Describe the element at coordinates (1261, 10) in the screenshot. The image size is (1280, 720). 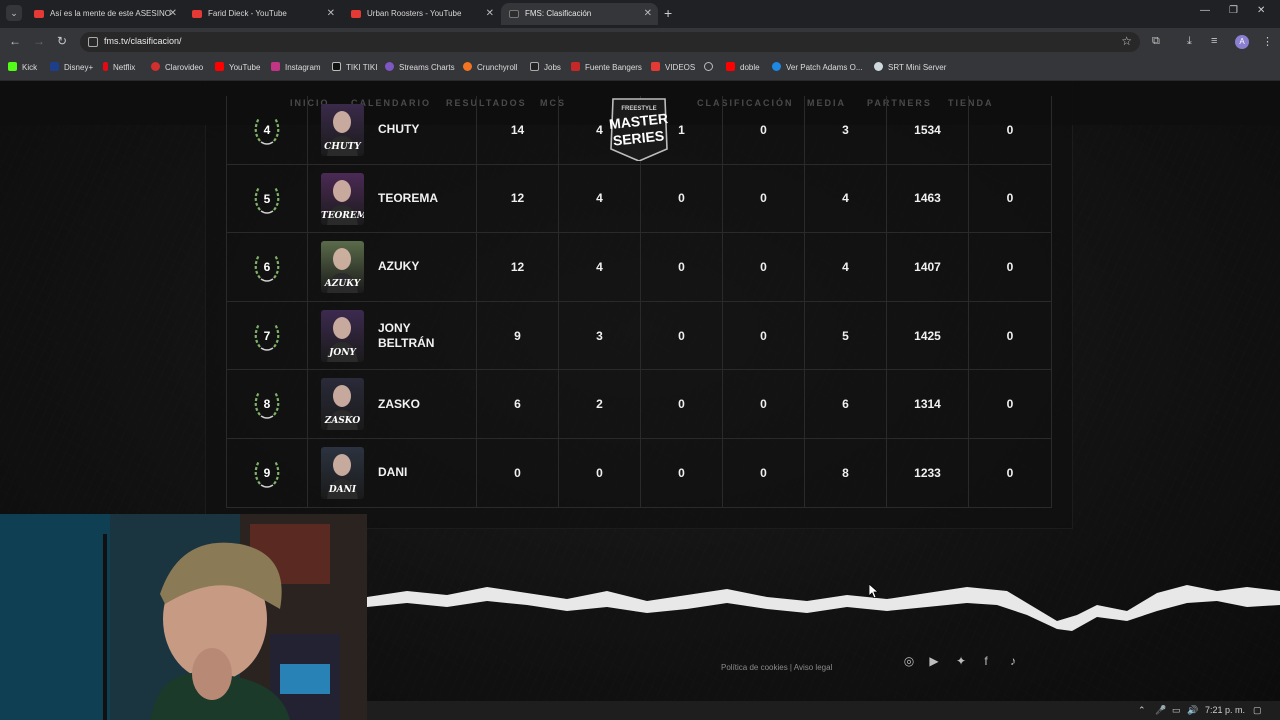
I see `close-window-icon: ✕` at that location.